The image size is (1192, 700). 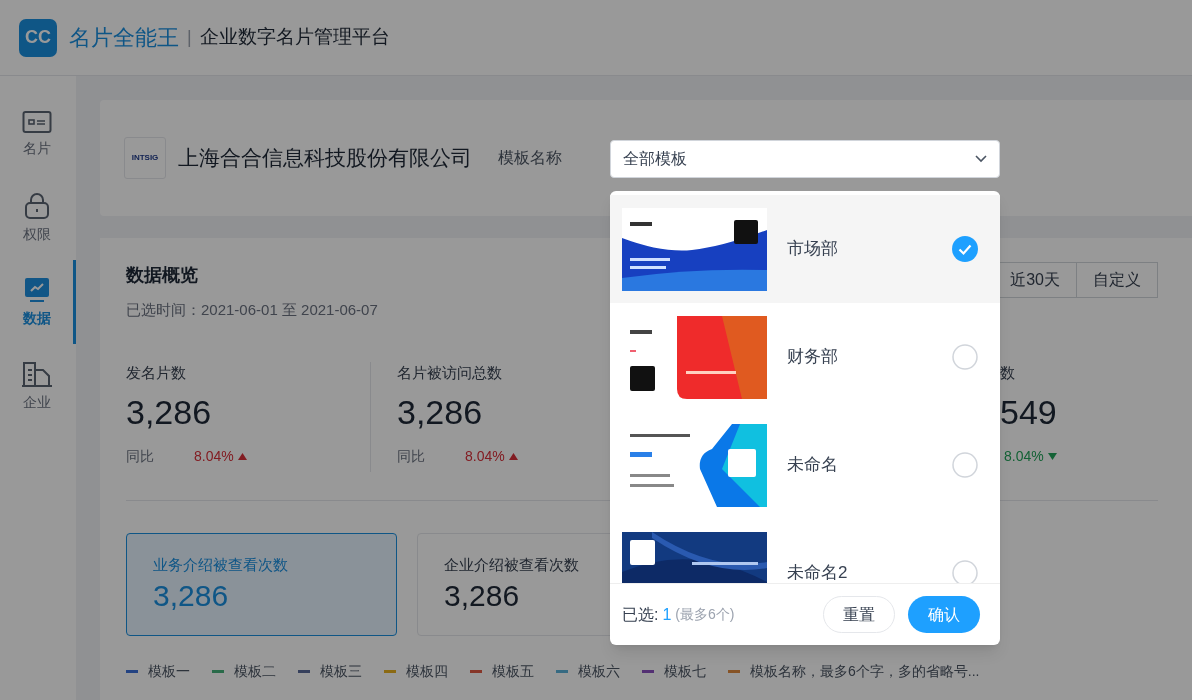 What do you see at coordinates (450, 372) in the screenshot?
I see `stat-label: 名片被访问总数` at bounding box center [450, 372].